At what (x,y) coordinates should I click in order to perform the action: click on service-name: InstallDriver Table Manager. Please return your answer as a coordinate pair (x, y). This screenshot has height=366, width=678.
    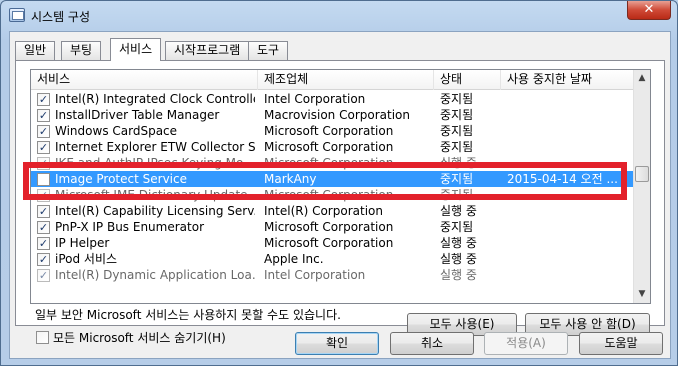
    Looking at the image, I should click on (137, 115).